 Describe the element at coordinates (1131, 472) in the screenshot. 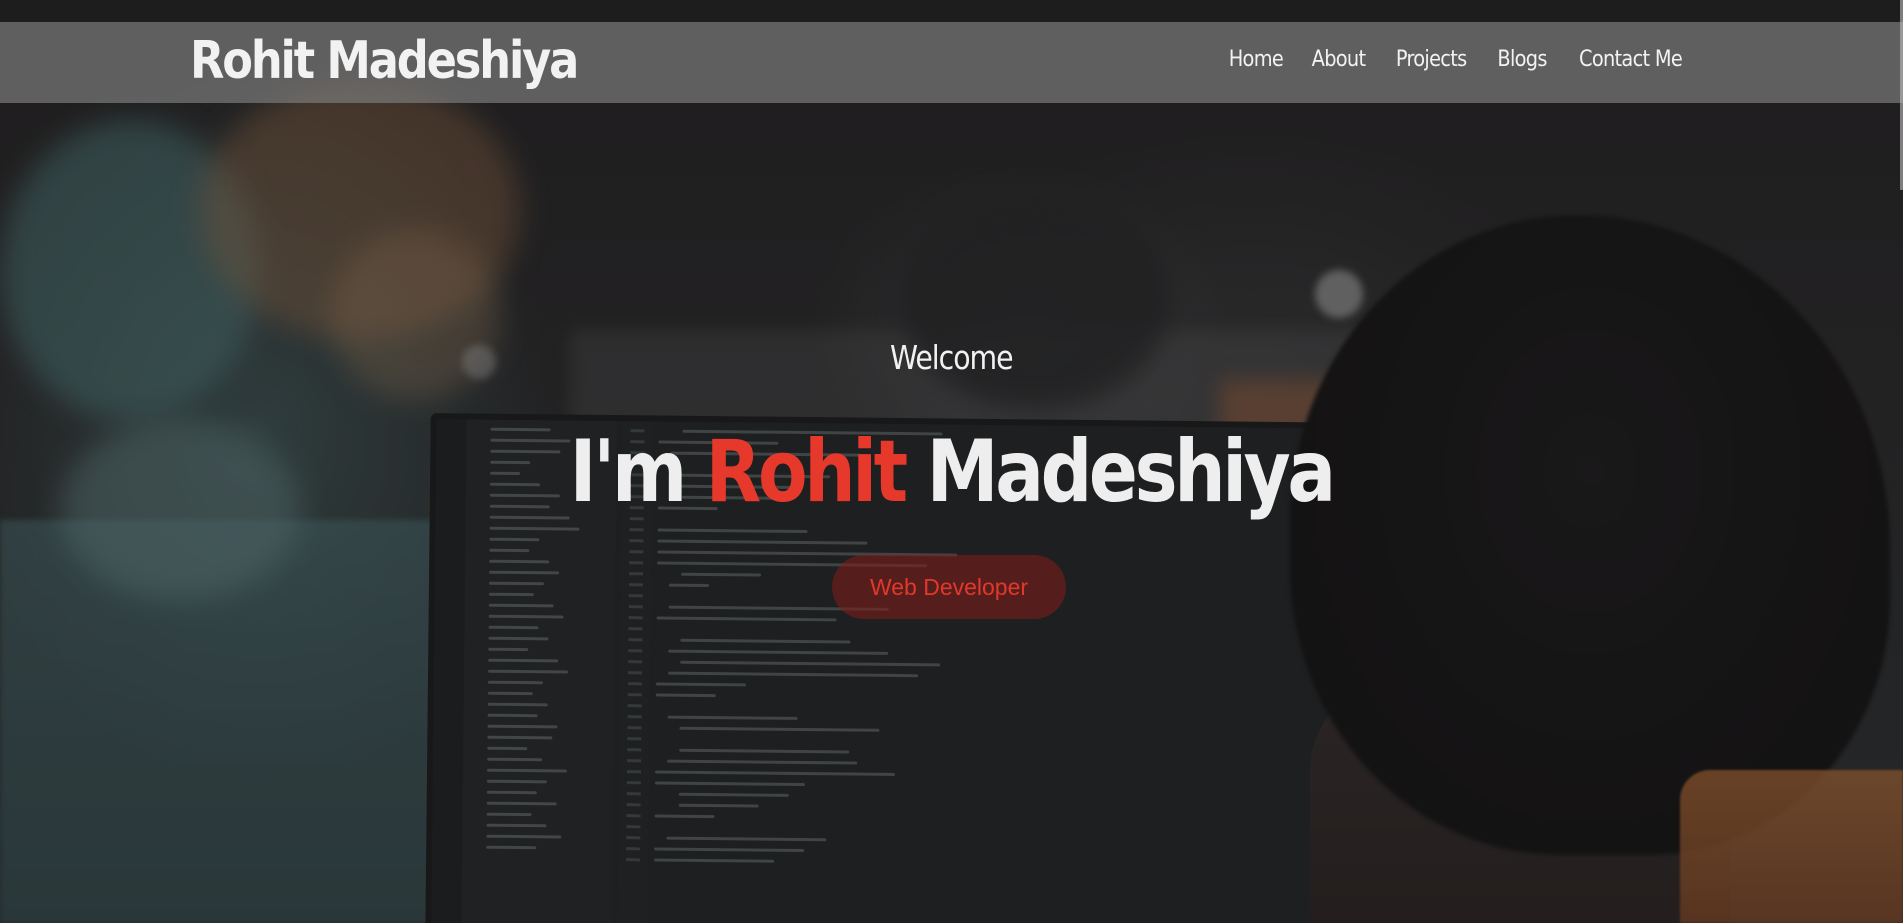

I see `headline-last-name: Madeshiya` at that location.